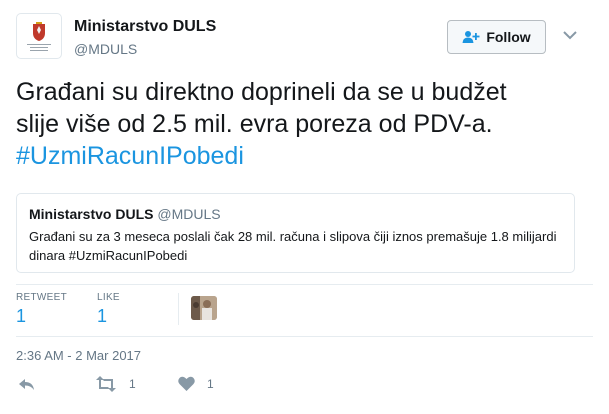 This screenshot has width=609, height=414. What do you see at coordinates (78, 355) in the screenshot?
I see `tweet-timestamp: 2:36 AM - 2 Mar 2017` at bounding box center [78, 355].